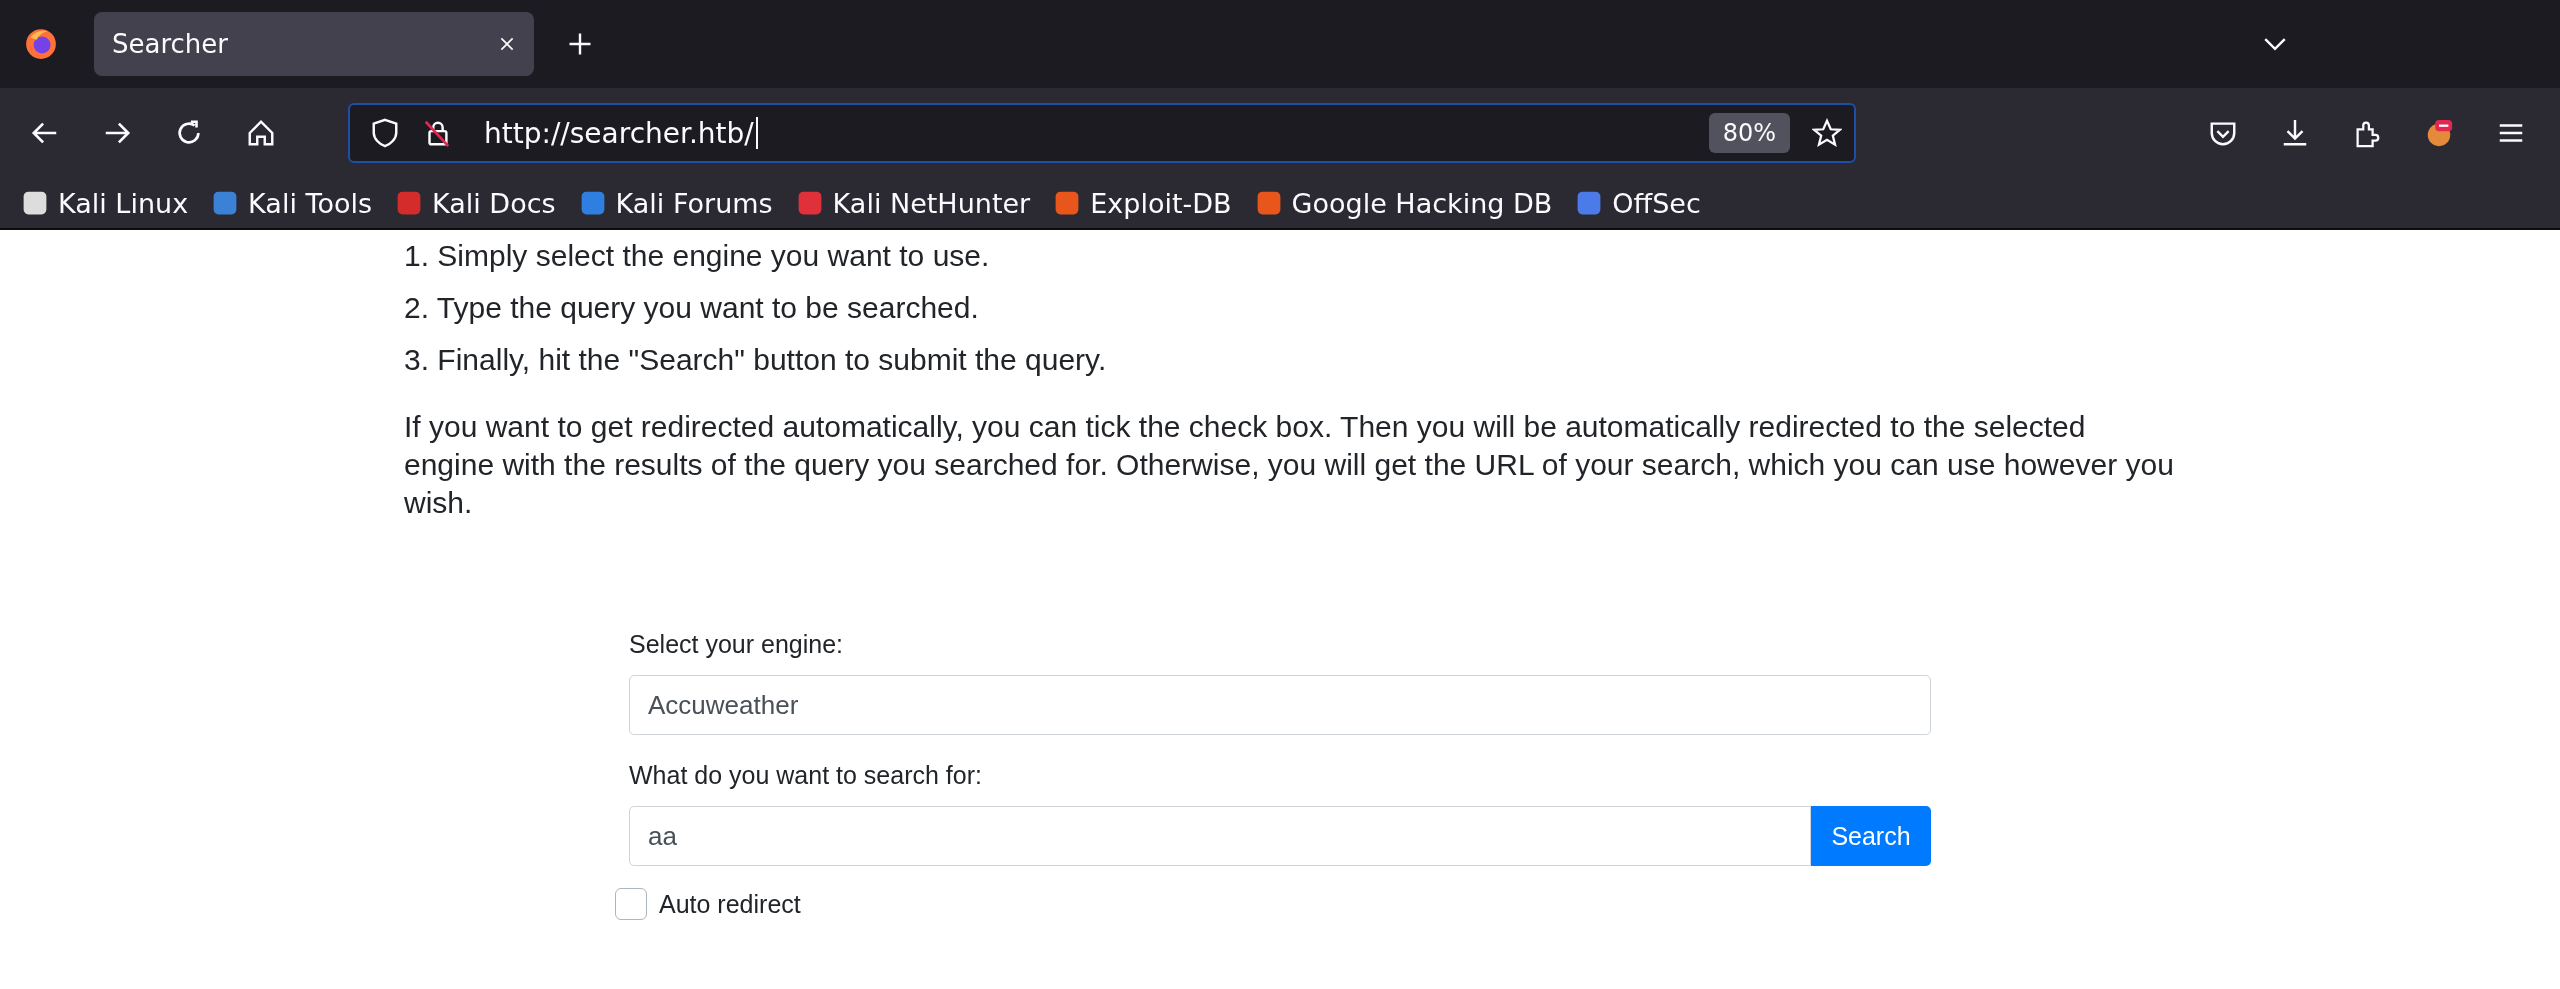 This screenshot has width=2560, height=989. Describe the element at coordinates (737, 644) in the screenshot. I see `engine-label: Select your engine:` at that location.